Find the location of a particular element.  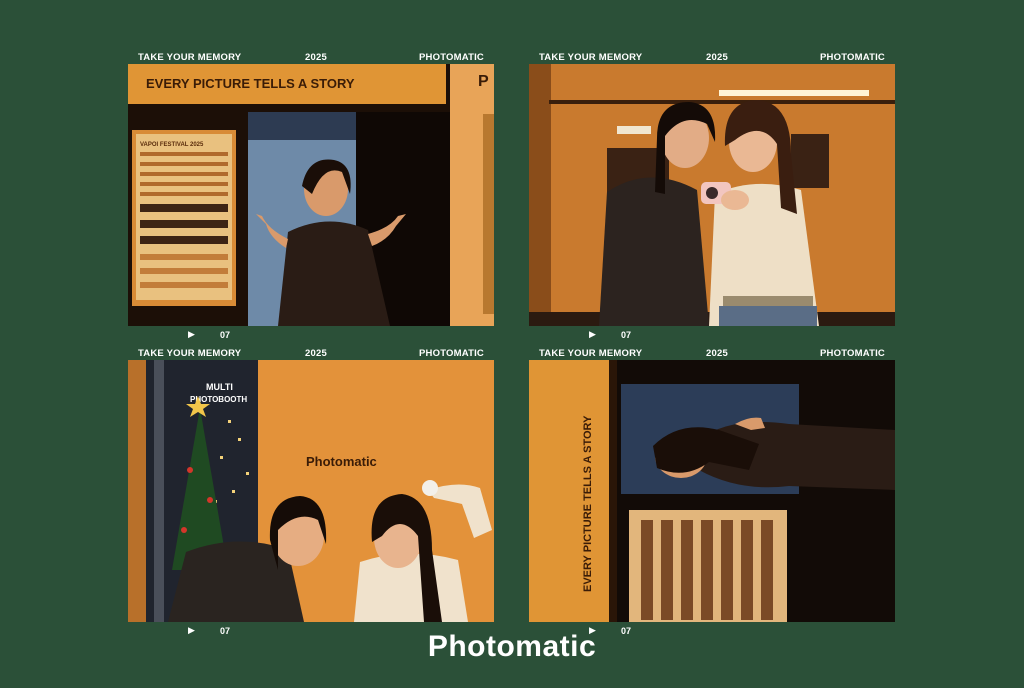

rotated-booth-photo: EVERY PICTURE TELLS A STORY is located at coordinates (712, 491).